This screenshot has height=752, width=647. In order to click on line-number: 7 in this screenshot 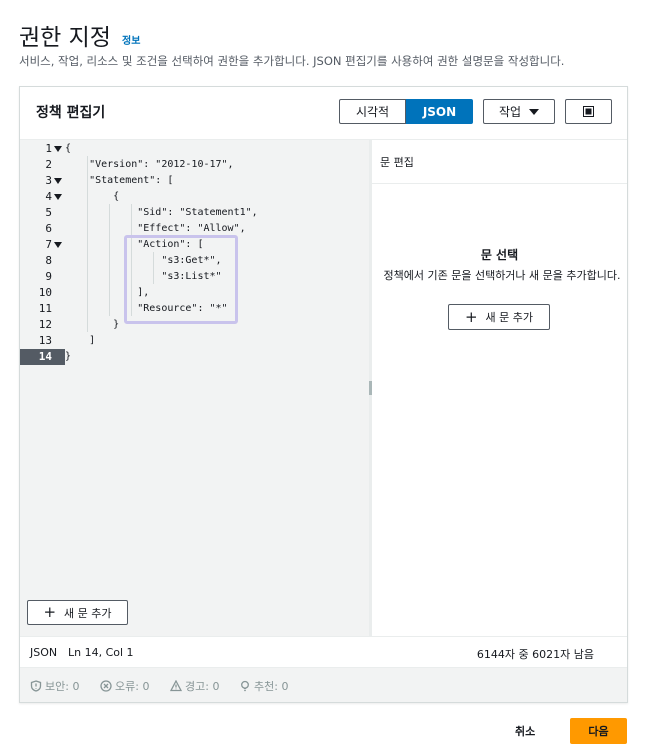, I will do `click(42, 245)`.